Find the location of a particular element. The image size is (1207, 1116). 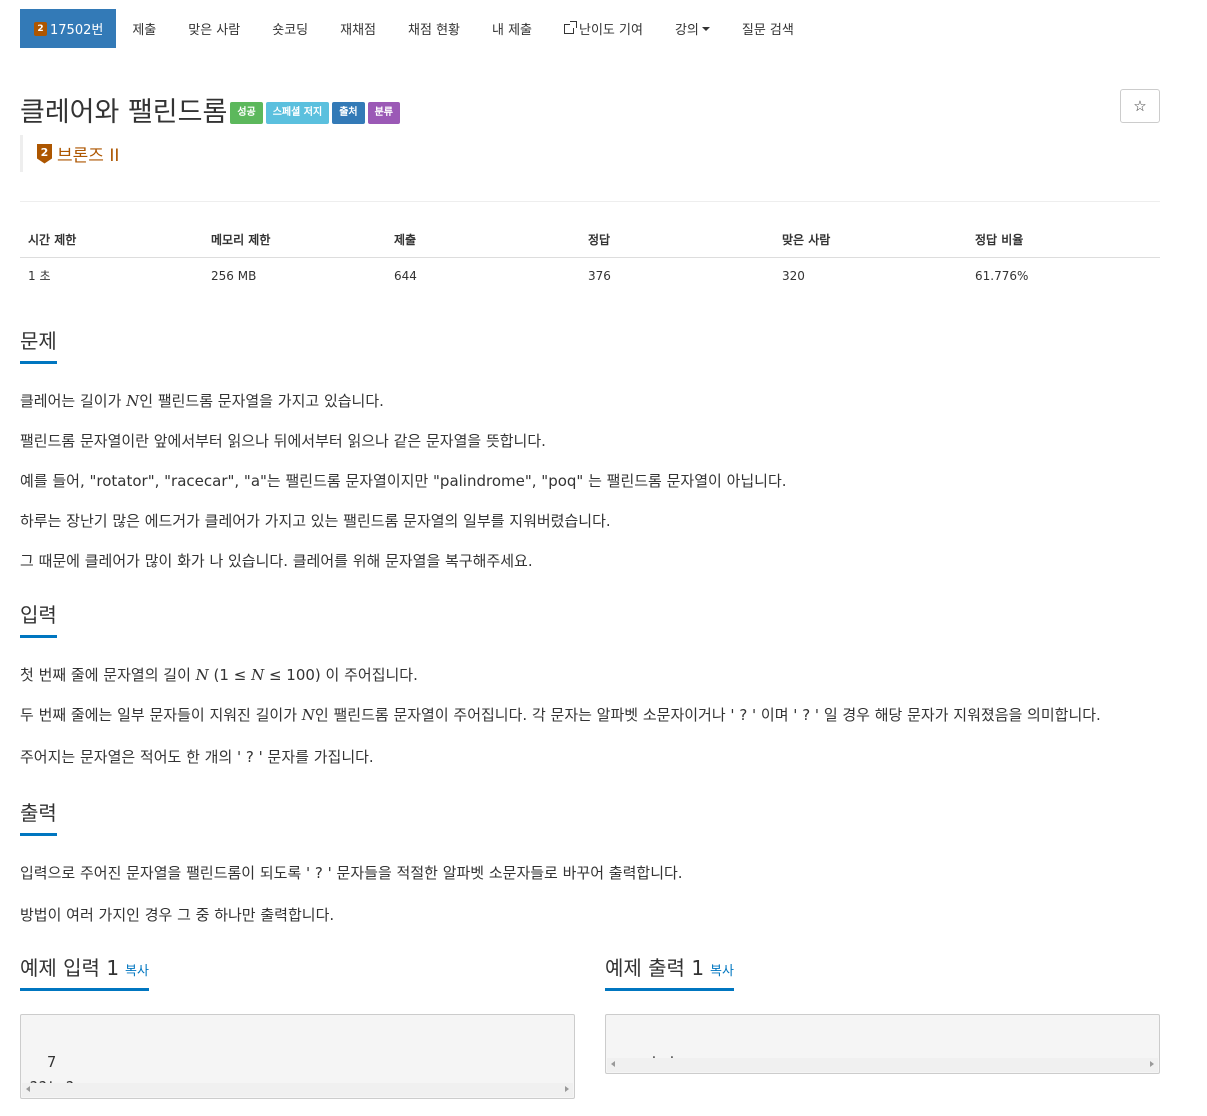

header-memory-limit: 메모리 제한 is located at coordinates (294, 240).